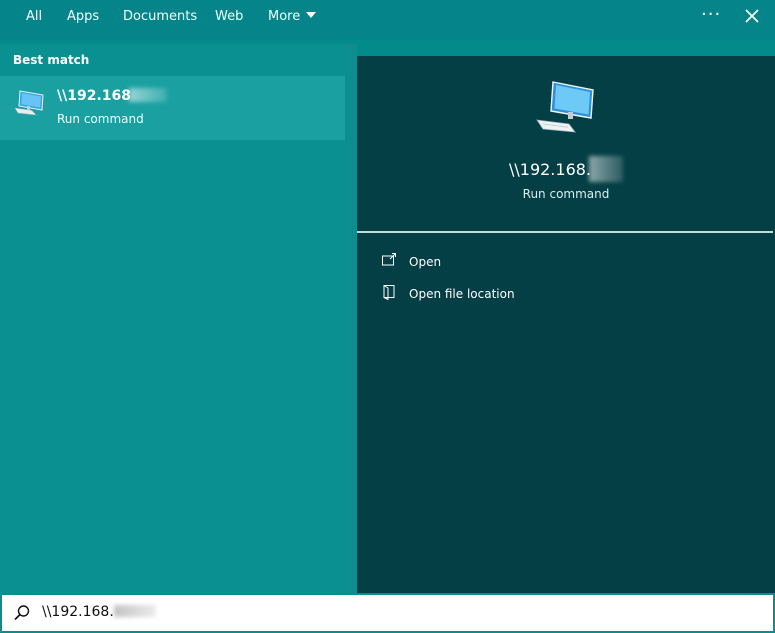 The height and width of the screenshot is (633, 775). What do you see at coordinates (387, 613) in the screenshot?
I see `search-box: \\192.168.` at bounding box center [387, 613].